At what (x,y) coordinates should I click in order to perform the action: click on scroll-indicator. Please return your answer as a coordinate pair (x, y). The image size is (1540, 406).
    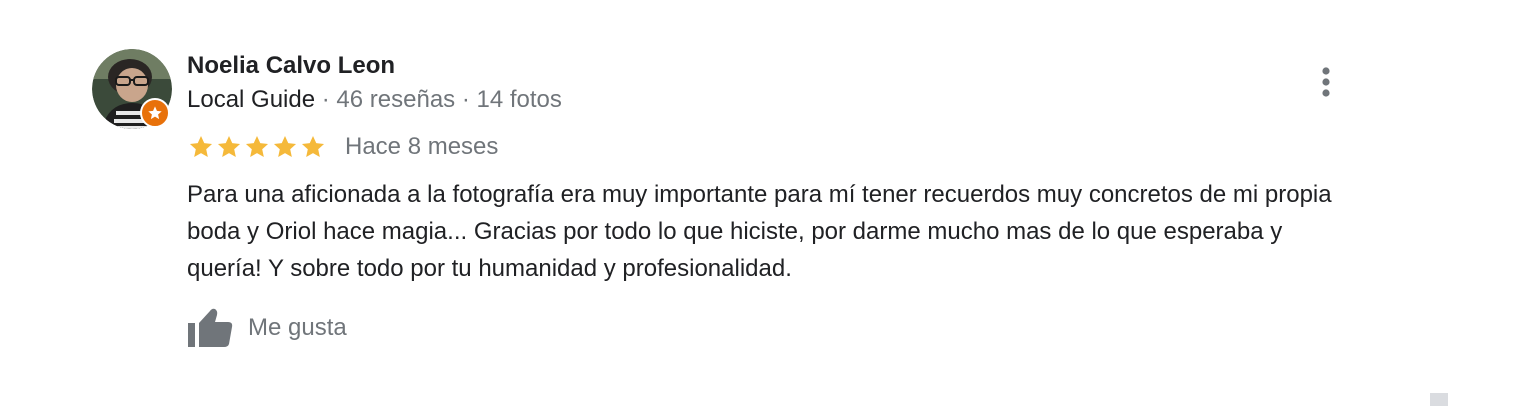
    Looking at the image, I should click on (1439, 399).